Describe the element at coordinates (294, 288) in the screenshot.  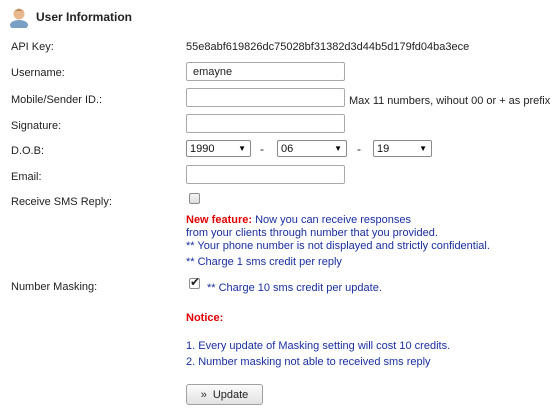
I see `masking-charge-note: ** Charge 10 sms credit per update.` at that location.